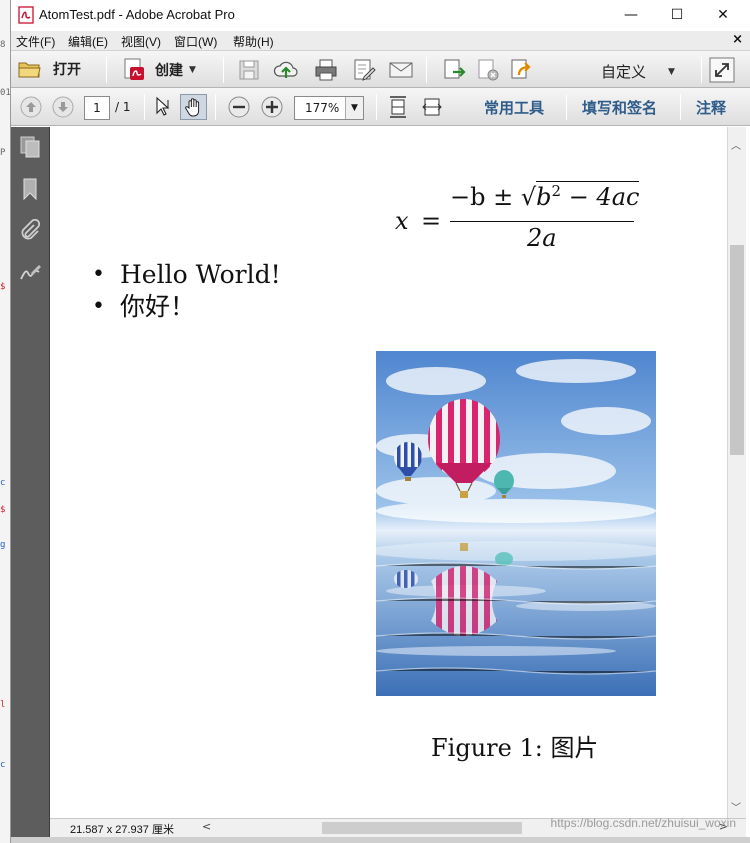  What do you see at coordinates (253, 41) in the screenshot?
I see `menu-help: 帮助(H)` at bounding box center [253, 41].